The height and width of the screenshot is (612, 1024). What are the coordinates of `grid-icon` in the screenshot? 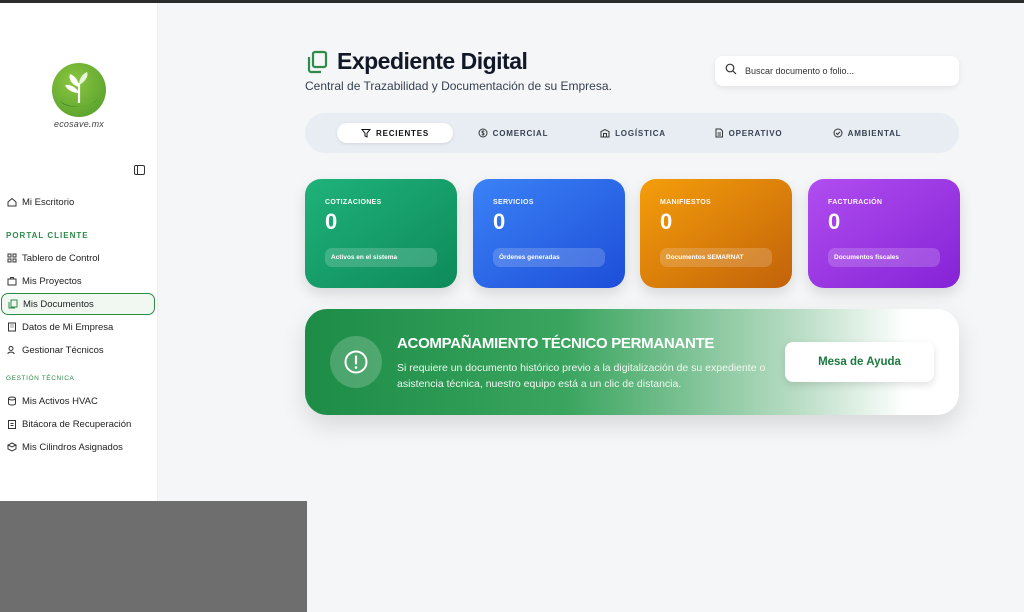 It's located at (12, 258).